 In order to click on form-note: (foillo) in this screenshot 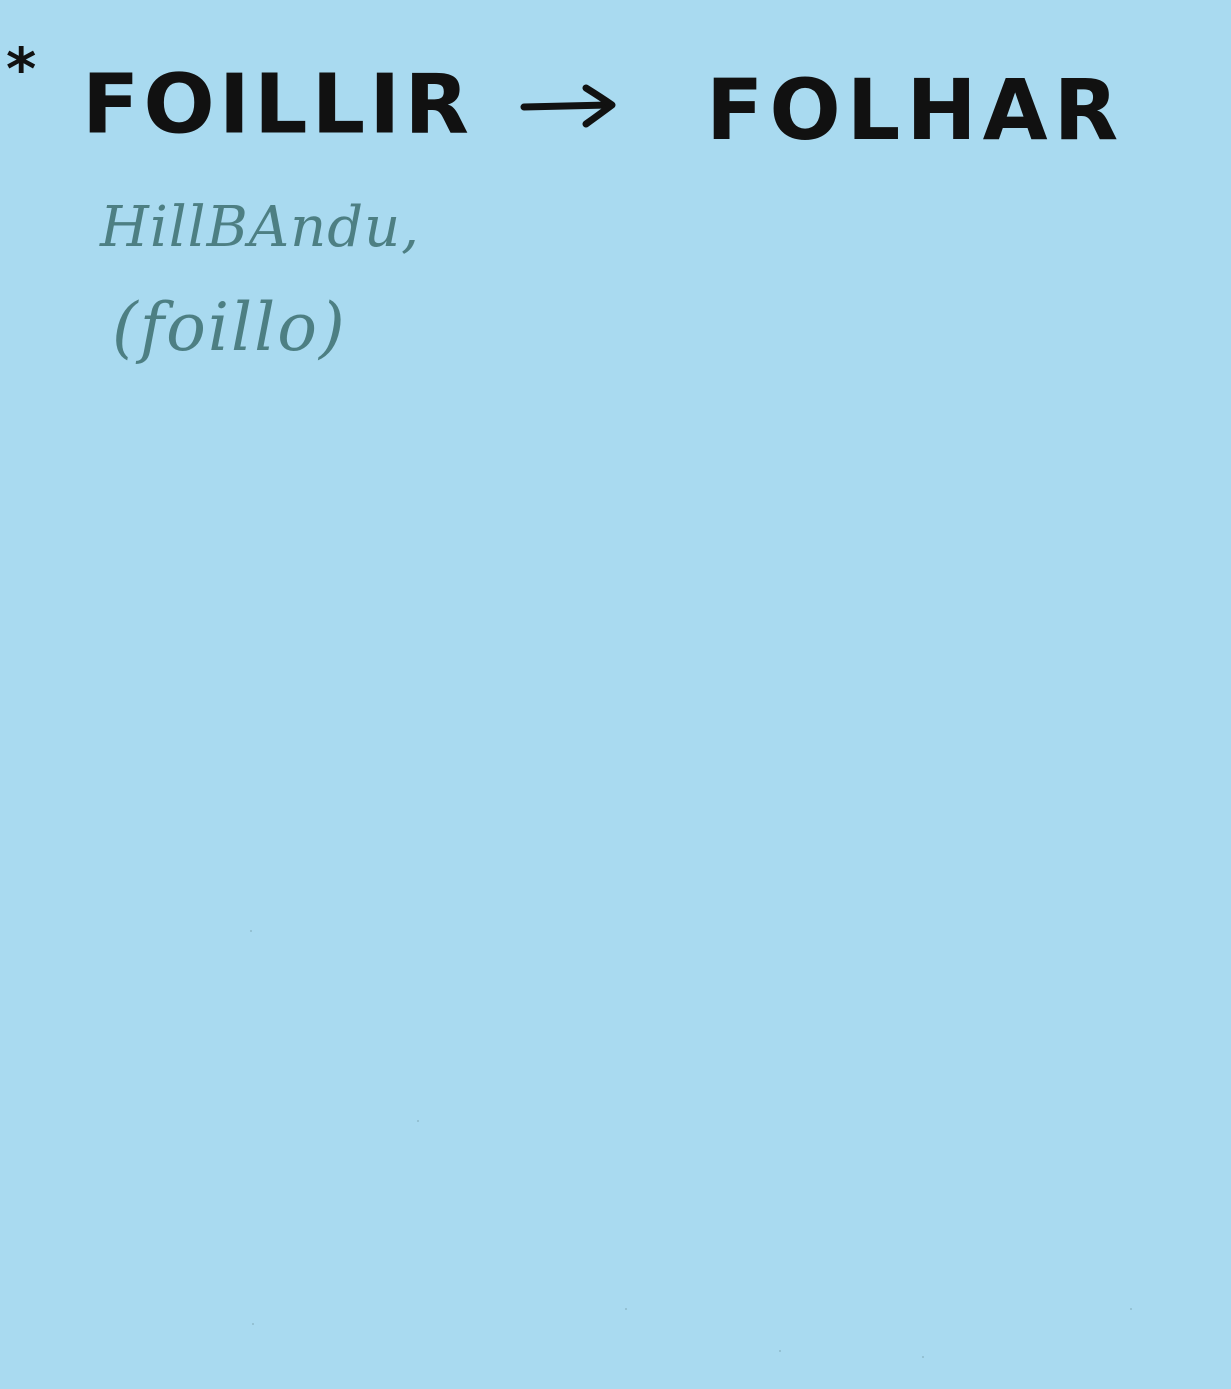, I will do `click(229, 327)`.